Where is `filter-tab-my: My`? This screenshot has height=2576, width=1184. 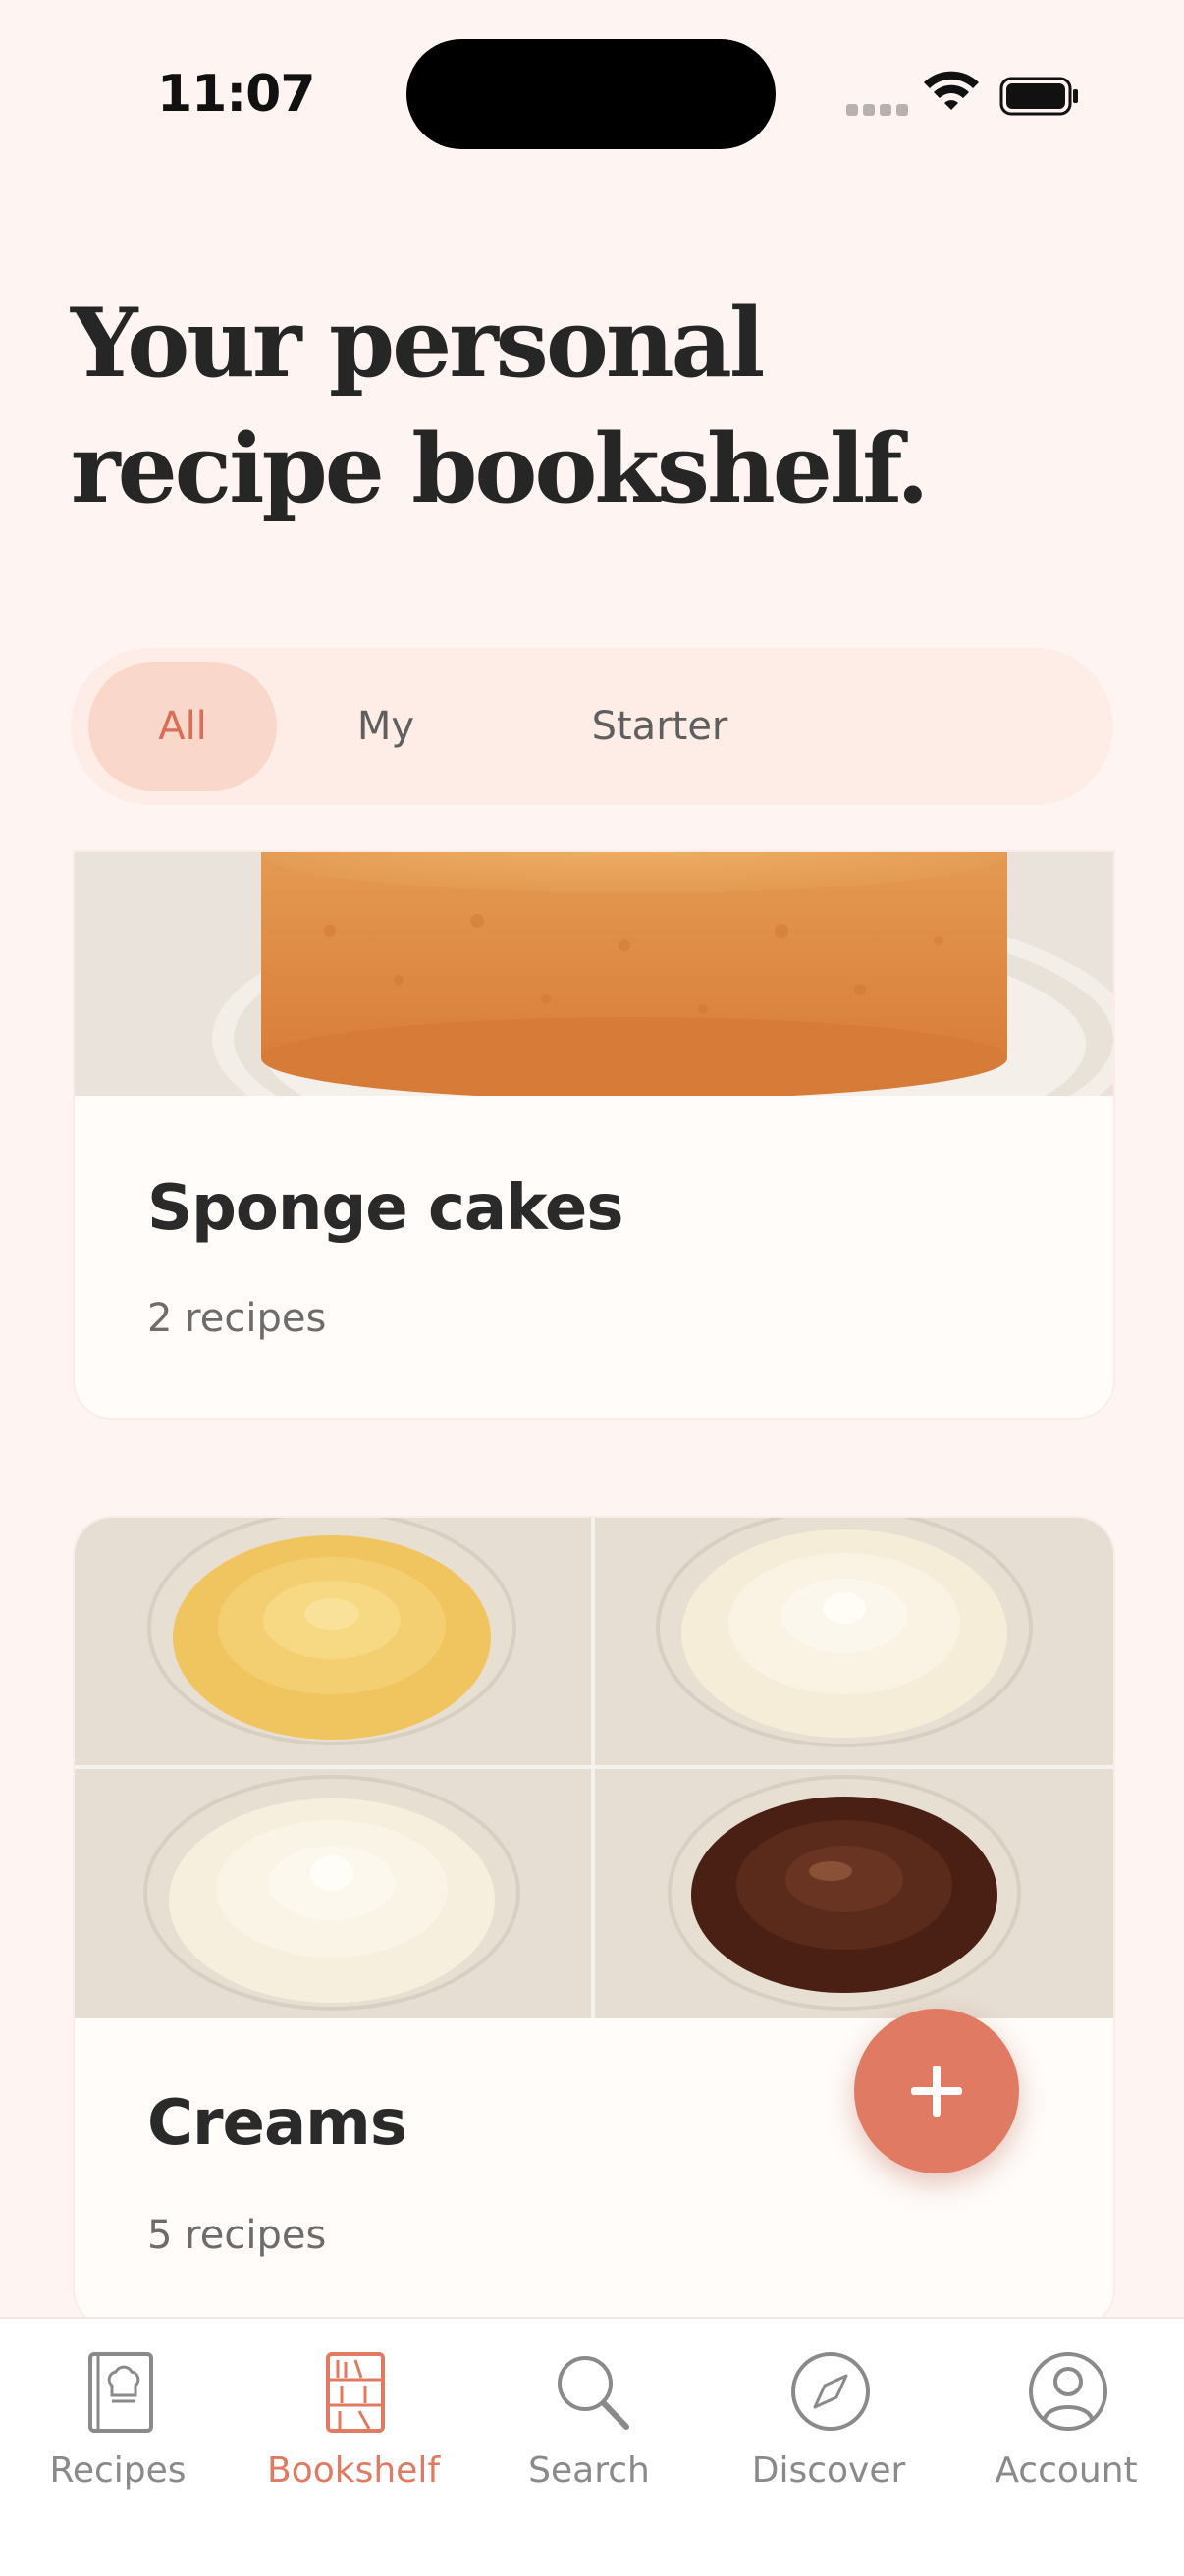 filter-tab-my: My is located at coordinates (385, 726).